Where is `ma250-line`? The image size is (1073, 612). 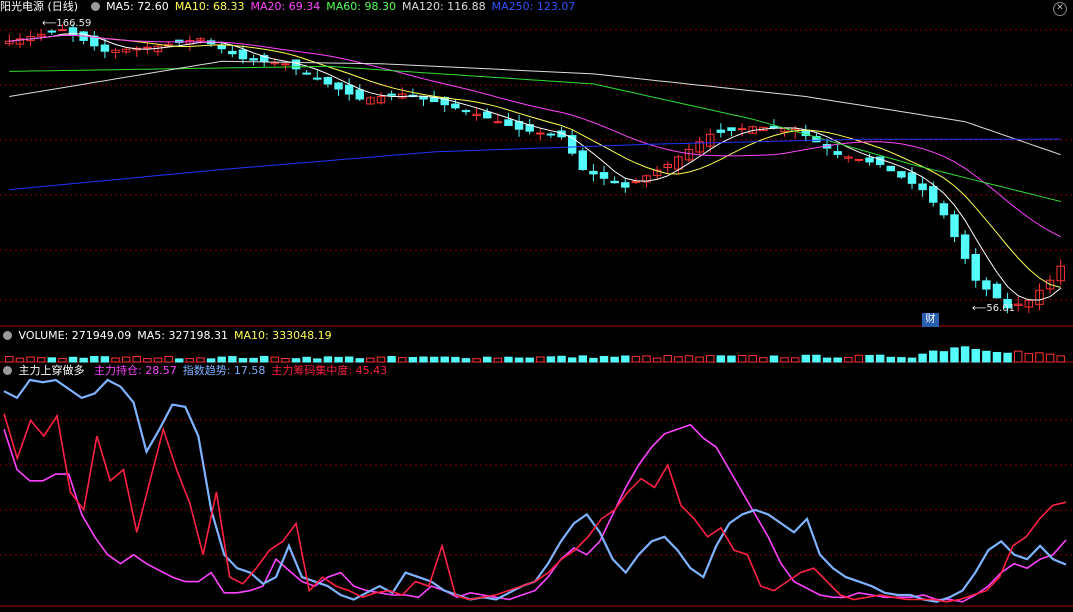 ma250-line is located at coordinates (535, 164).